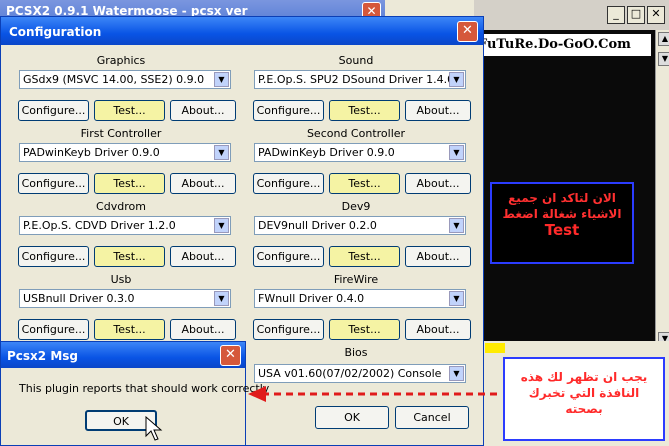 Image resolution: width=669 pixels, height=446 pixels. I want to click on cancel-button: Cancel, so click(432, 417).